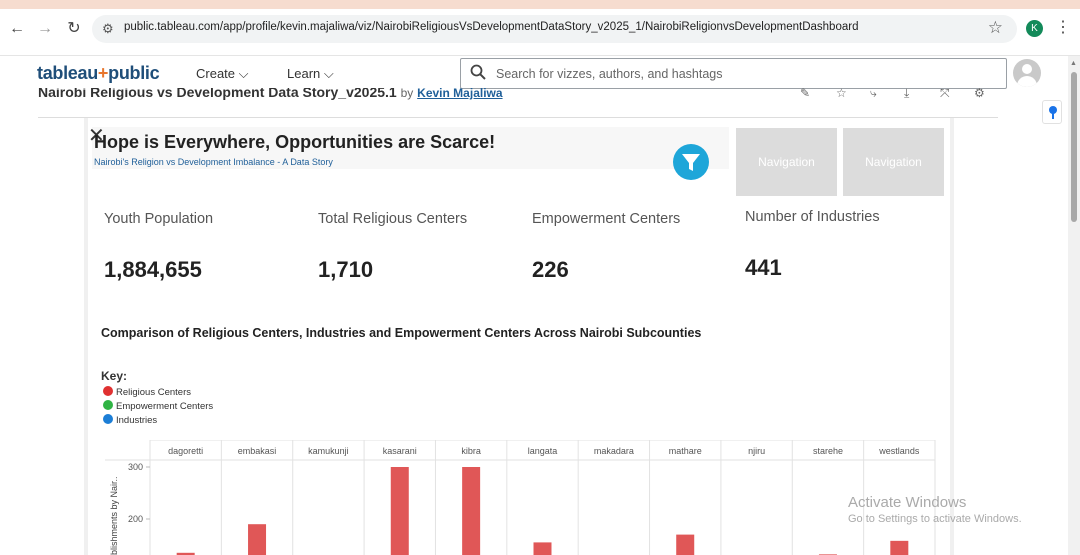 Image resolution: width=1080 pixels, height=555 pixels. I want to click on back-icon: ←, so click(17, 29).